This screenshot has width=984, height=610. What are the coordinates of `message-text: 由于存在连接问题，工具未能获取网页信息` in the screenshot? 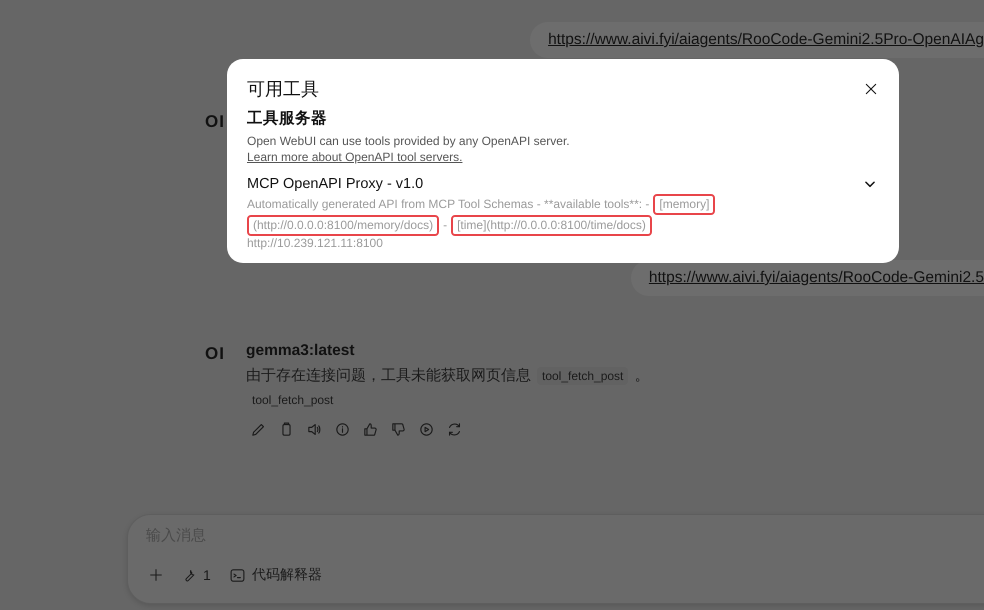 It's located at (388, 375).